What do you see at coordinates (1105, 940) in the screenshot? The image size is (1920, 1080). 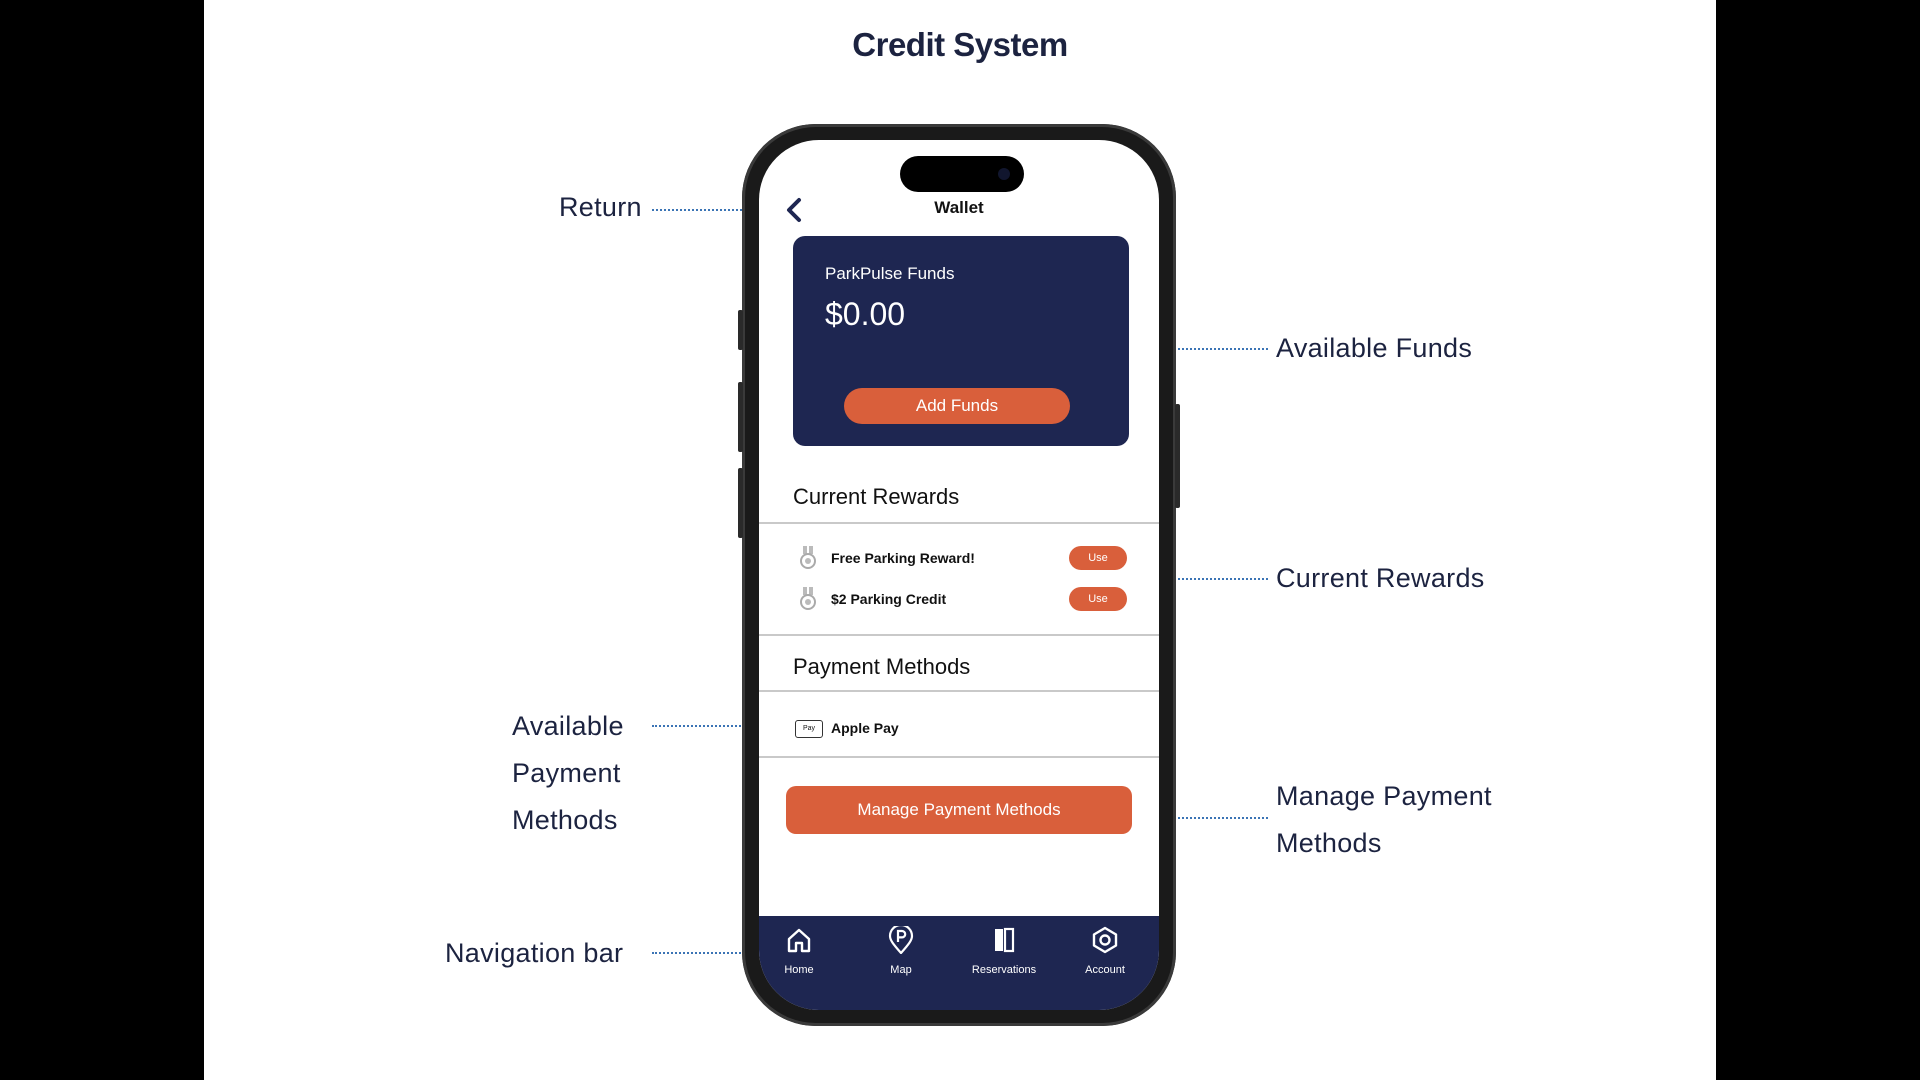 I see `account-hexagon-icon` at bounding box center [1105, 940].